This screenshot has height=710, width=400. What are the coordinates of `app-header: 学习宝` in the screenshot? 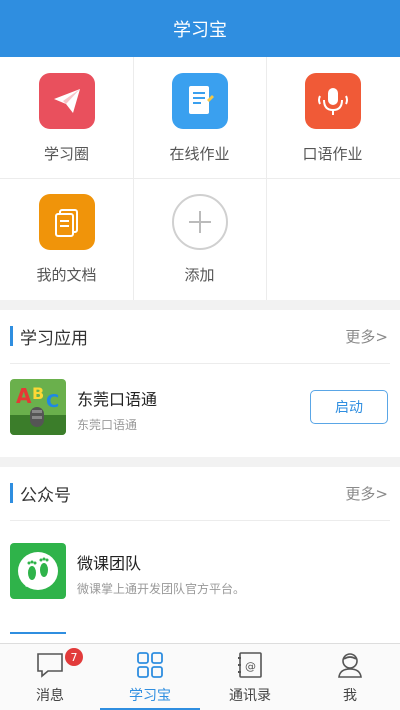 It's located at (200, 28).